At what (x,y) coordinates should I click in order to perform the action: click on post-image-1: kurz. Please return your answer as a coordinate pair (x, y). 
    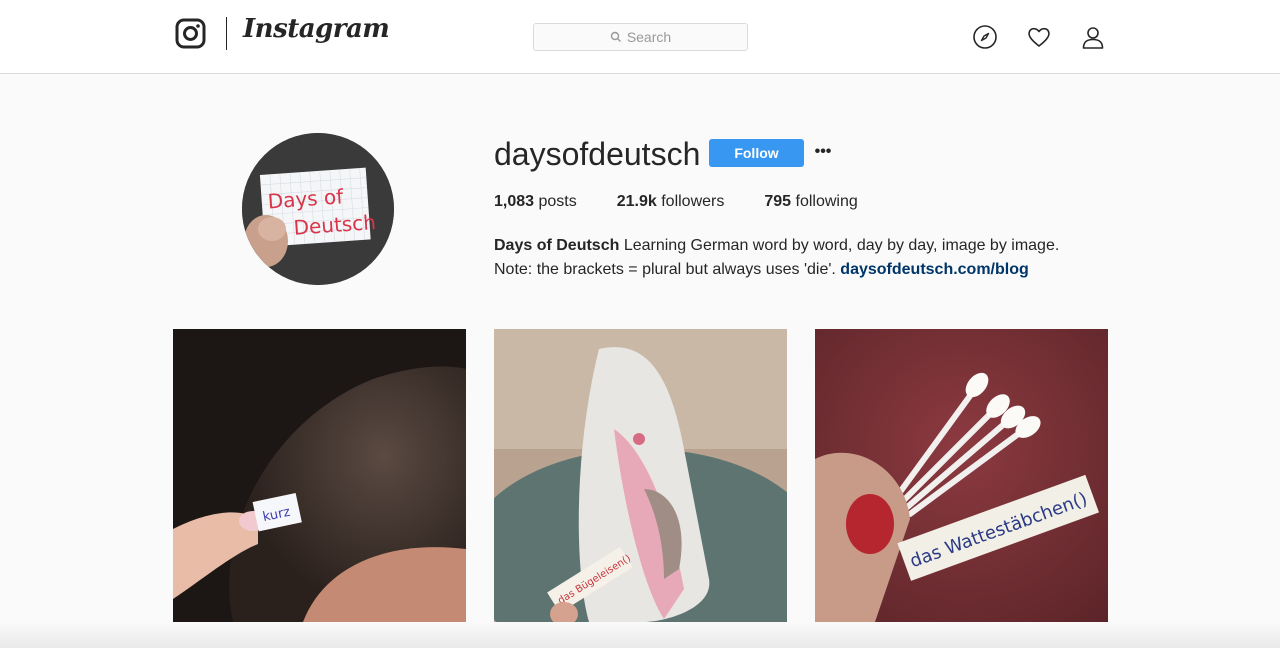
    Looking at the image, I should click on (319, 475).